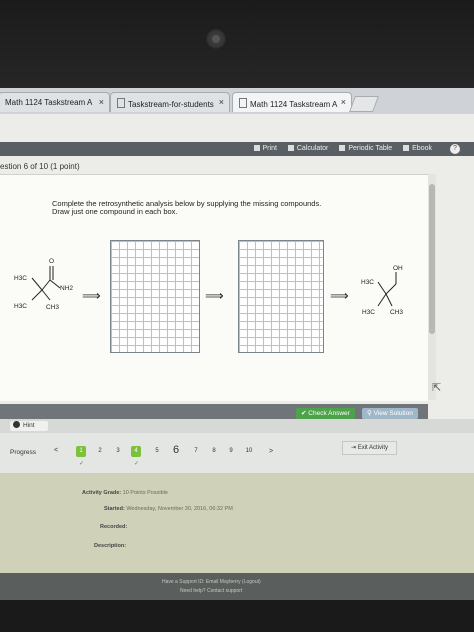 Image resolution: width=474 pixels, height=632 pixels. I want to click on progress-question-10: 10, so click(249, 451).